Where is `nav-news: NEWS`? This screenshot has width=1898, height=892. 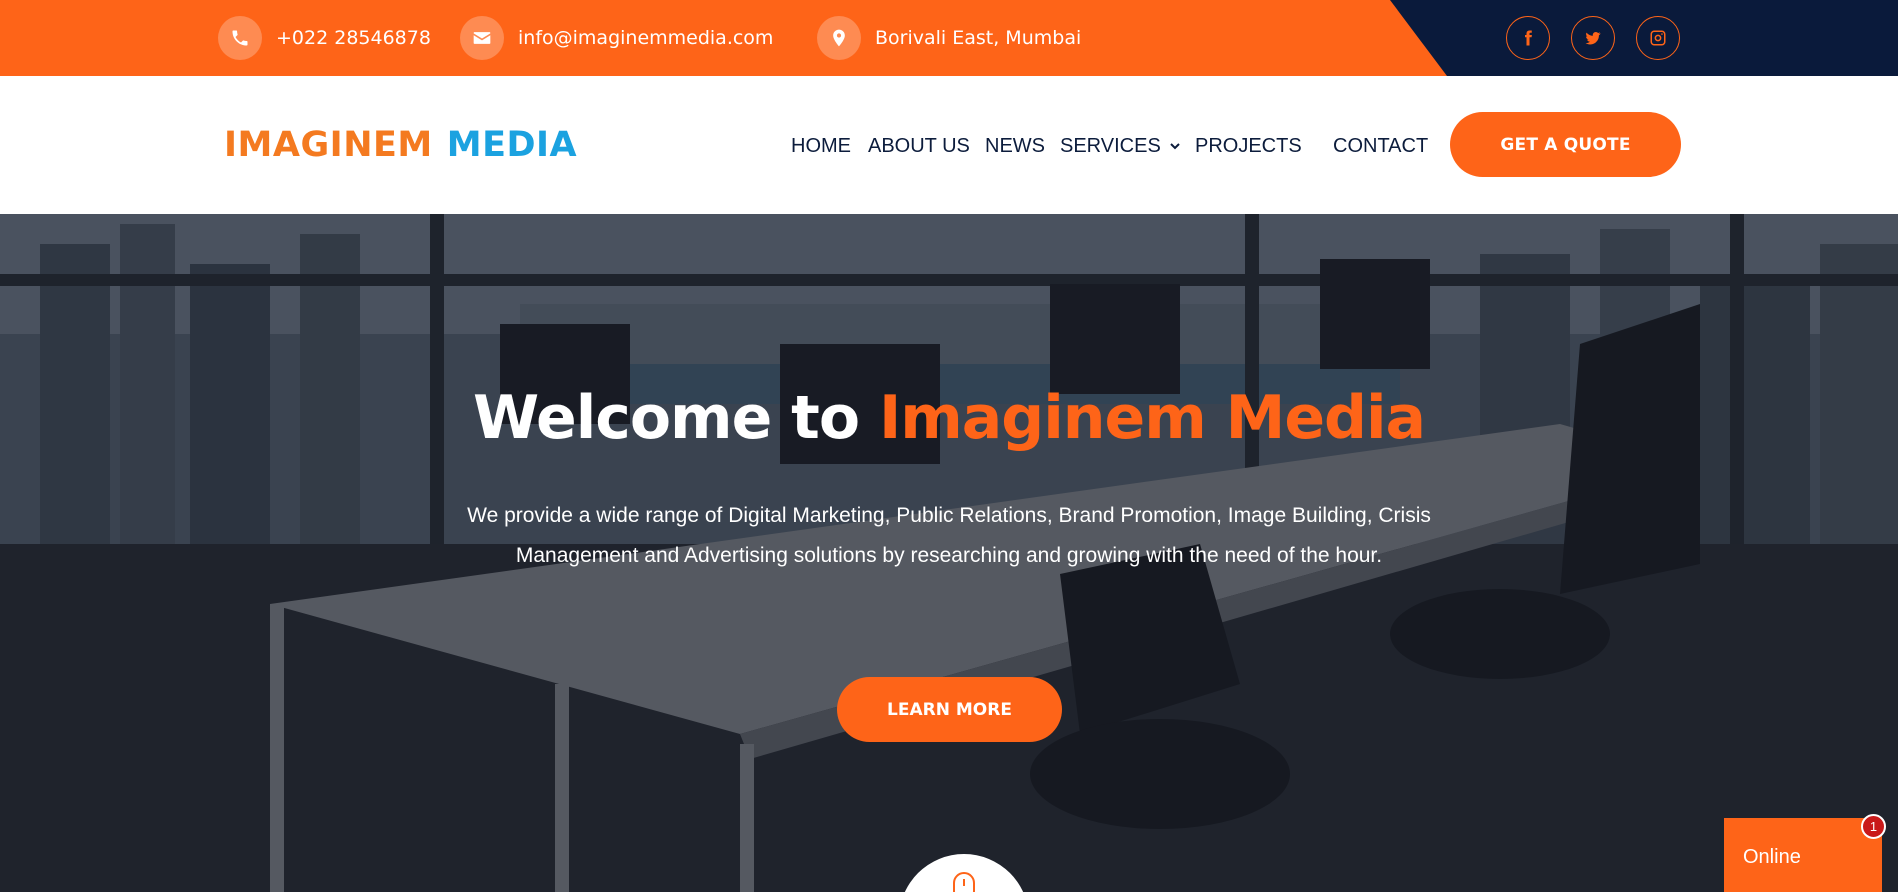 nav-news: NEWS is located at coordinates (1015, 146).